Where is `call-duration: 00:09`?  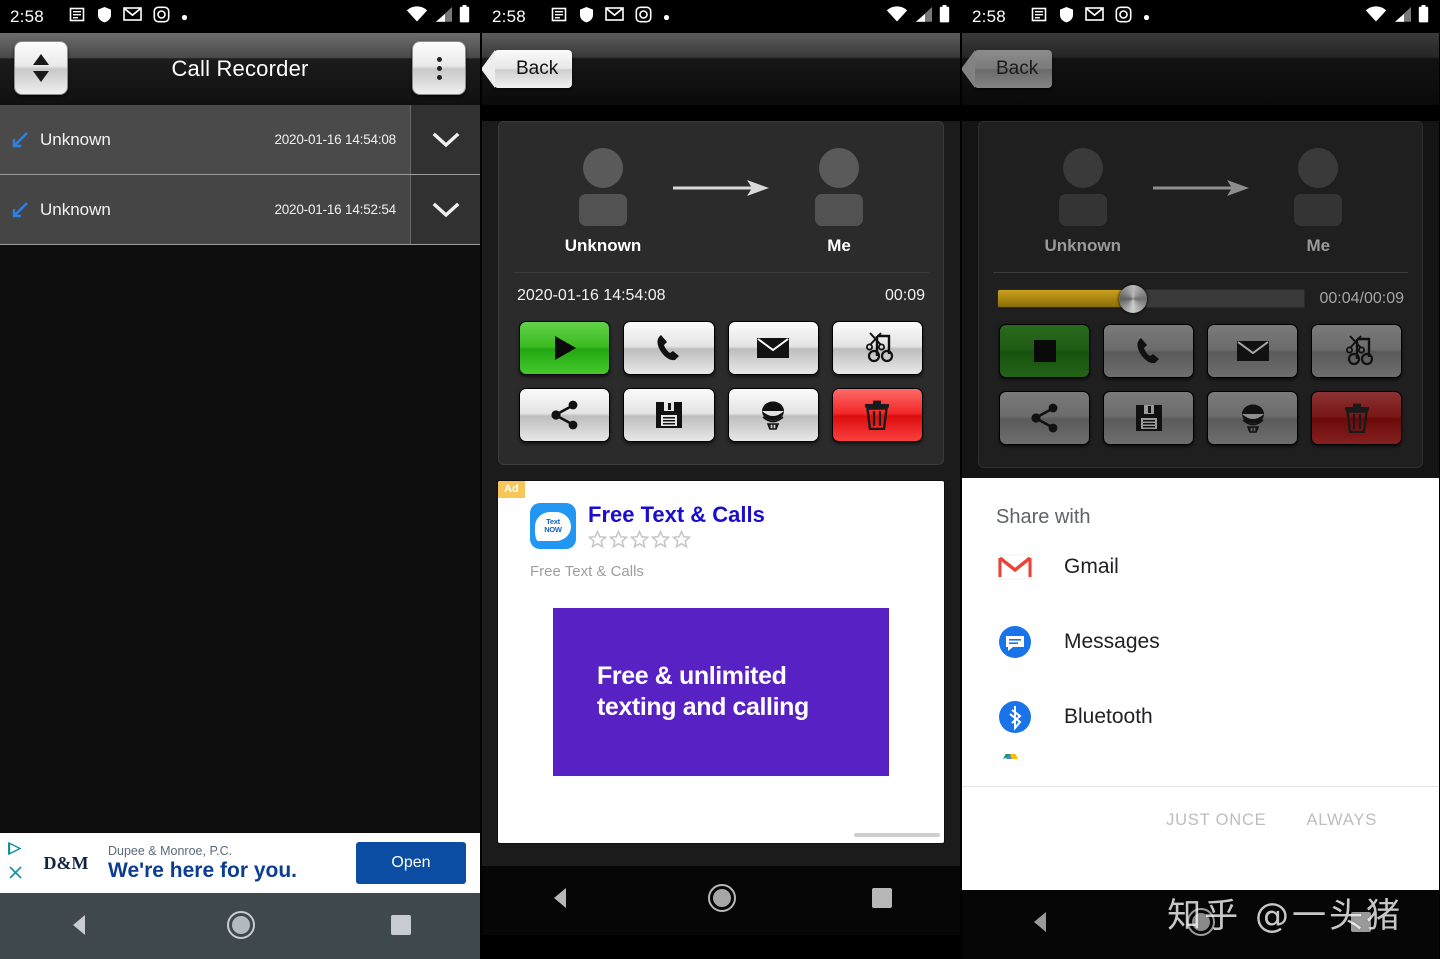
call-duration: 00:09 is located at coordinates (904, 295).